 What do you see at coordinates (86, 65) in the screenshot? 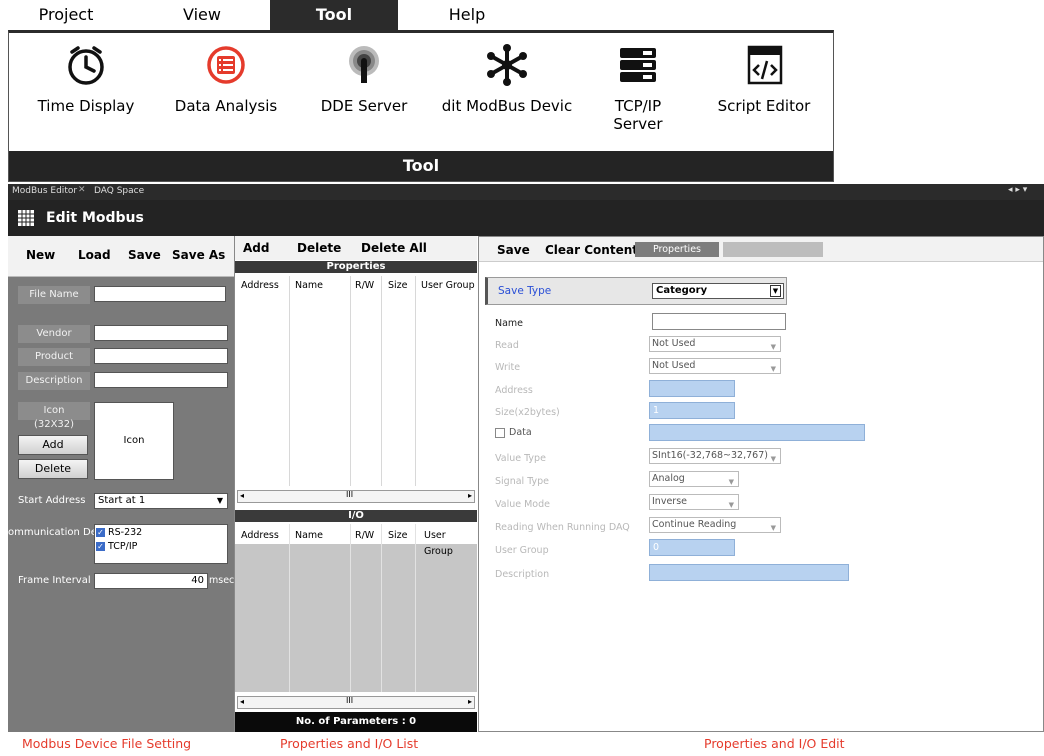
I see `clock-icon` at bounding box center [86, 65].